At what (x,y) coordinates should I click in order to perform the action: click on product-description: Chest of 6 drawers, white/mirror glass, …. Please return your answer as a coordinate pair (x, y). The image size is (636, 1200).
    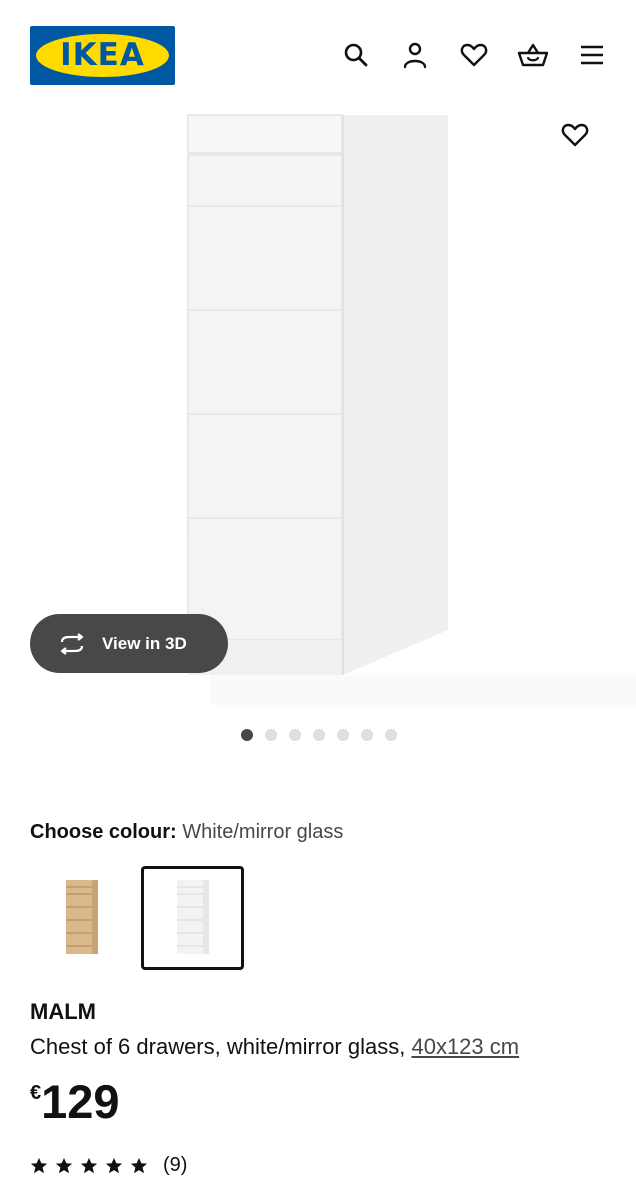
    Looking at the image, I should click on (274, 1047).